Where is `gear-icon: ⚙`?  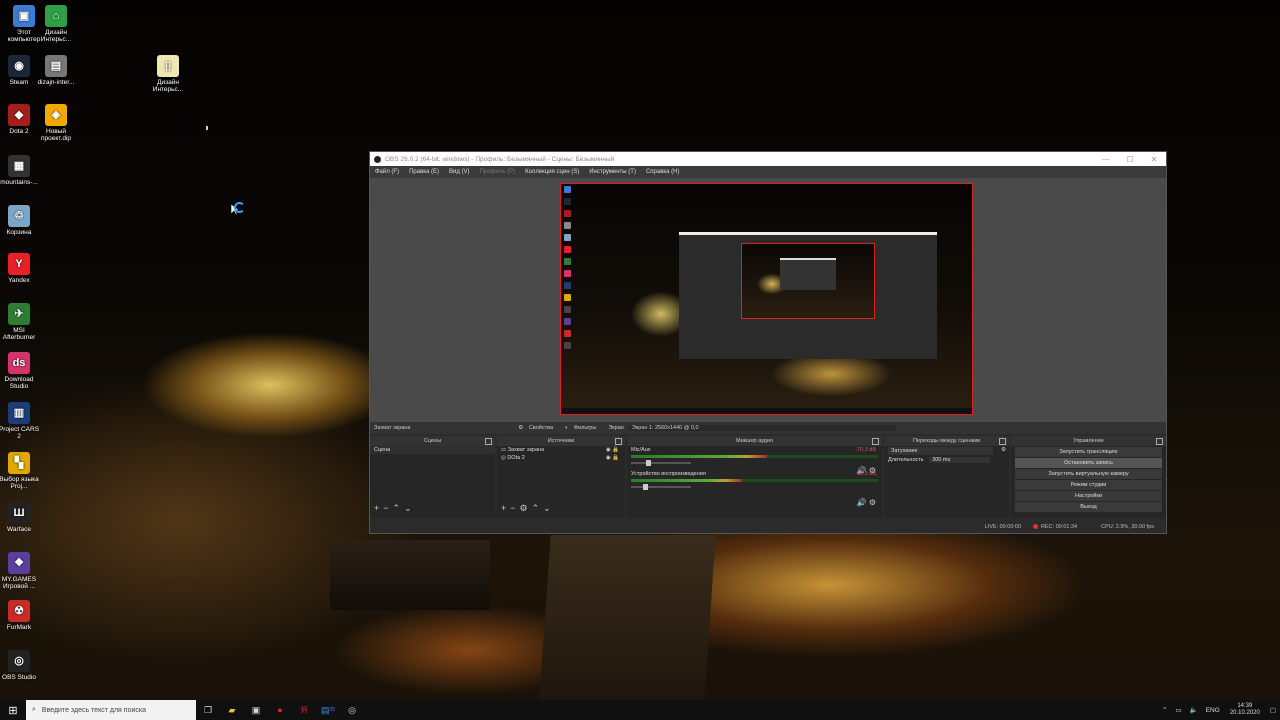 gear-icon: ⚙ is located at coordinates (1003, 450).